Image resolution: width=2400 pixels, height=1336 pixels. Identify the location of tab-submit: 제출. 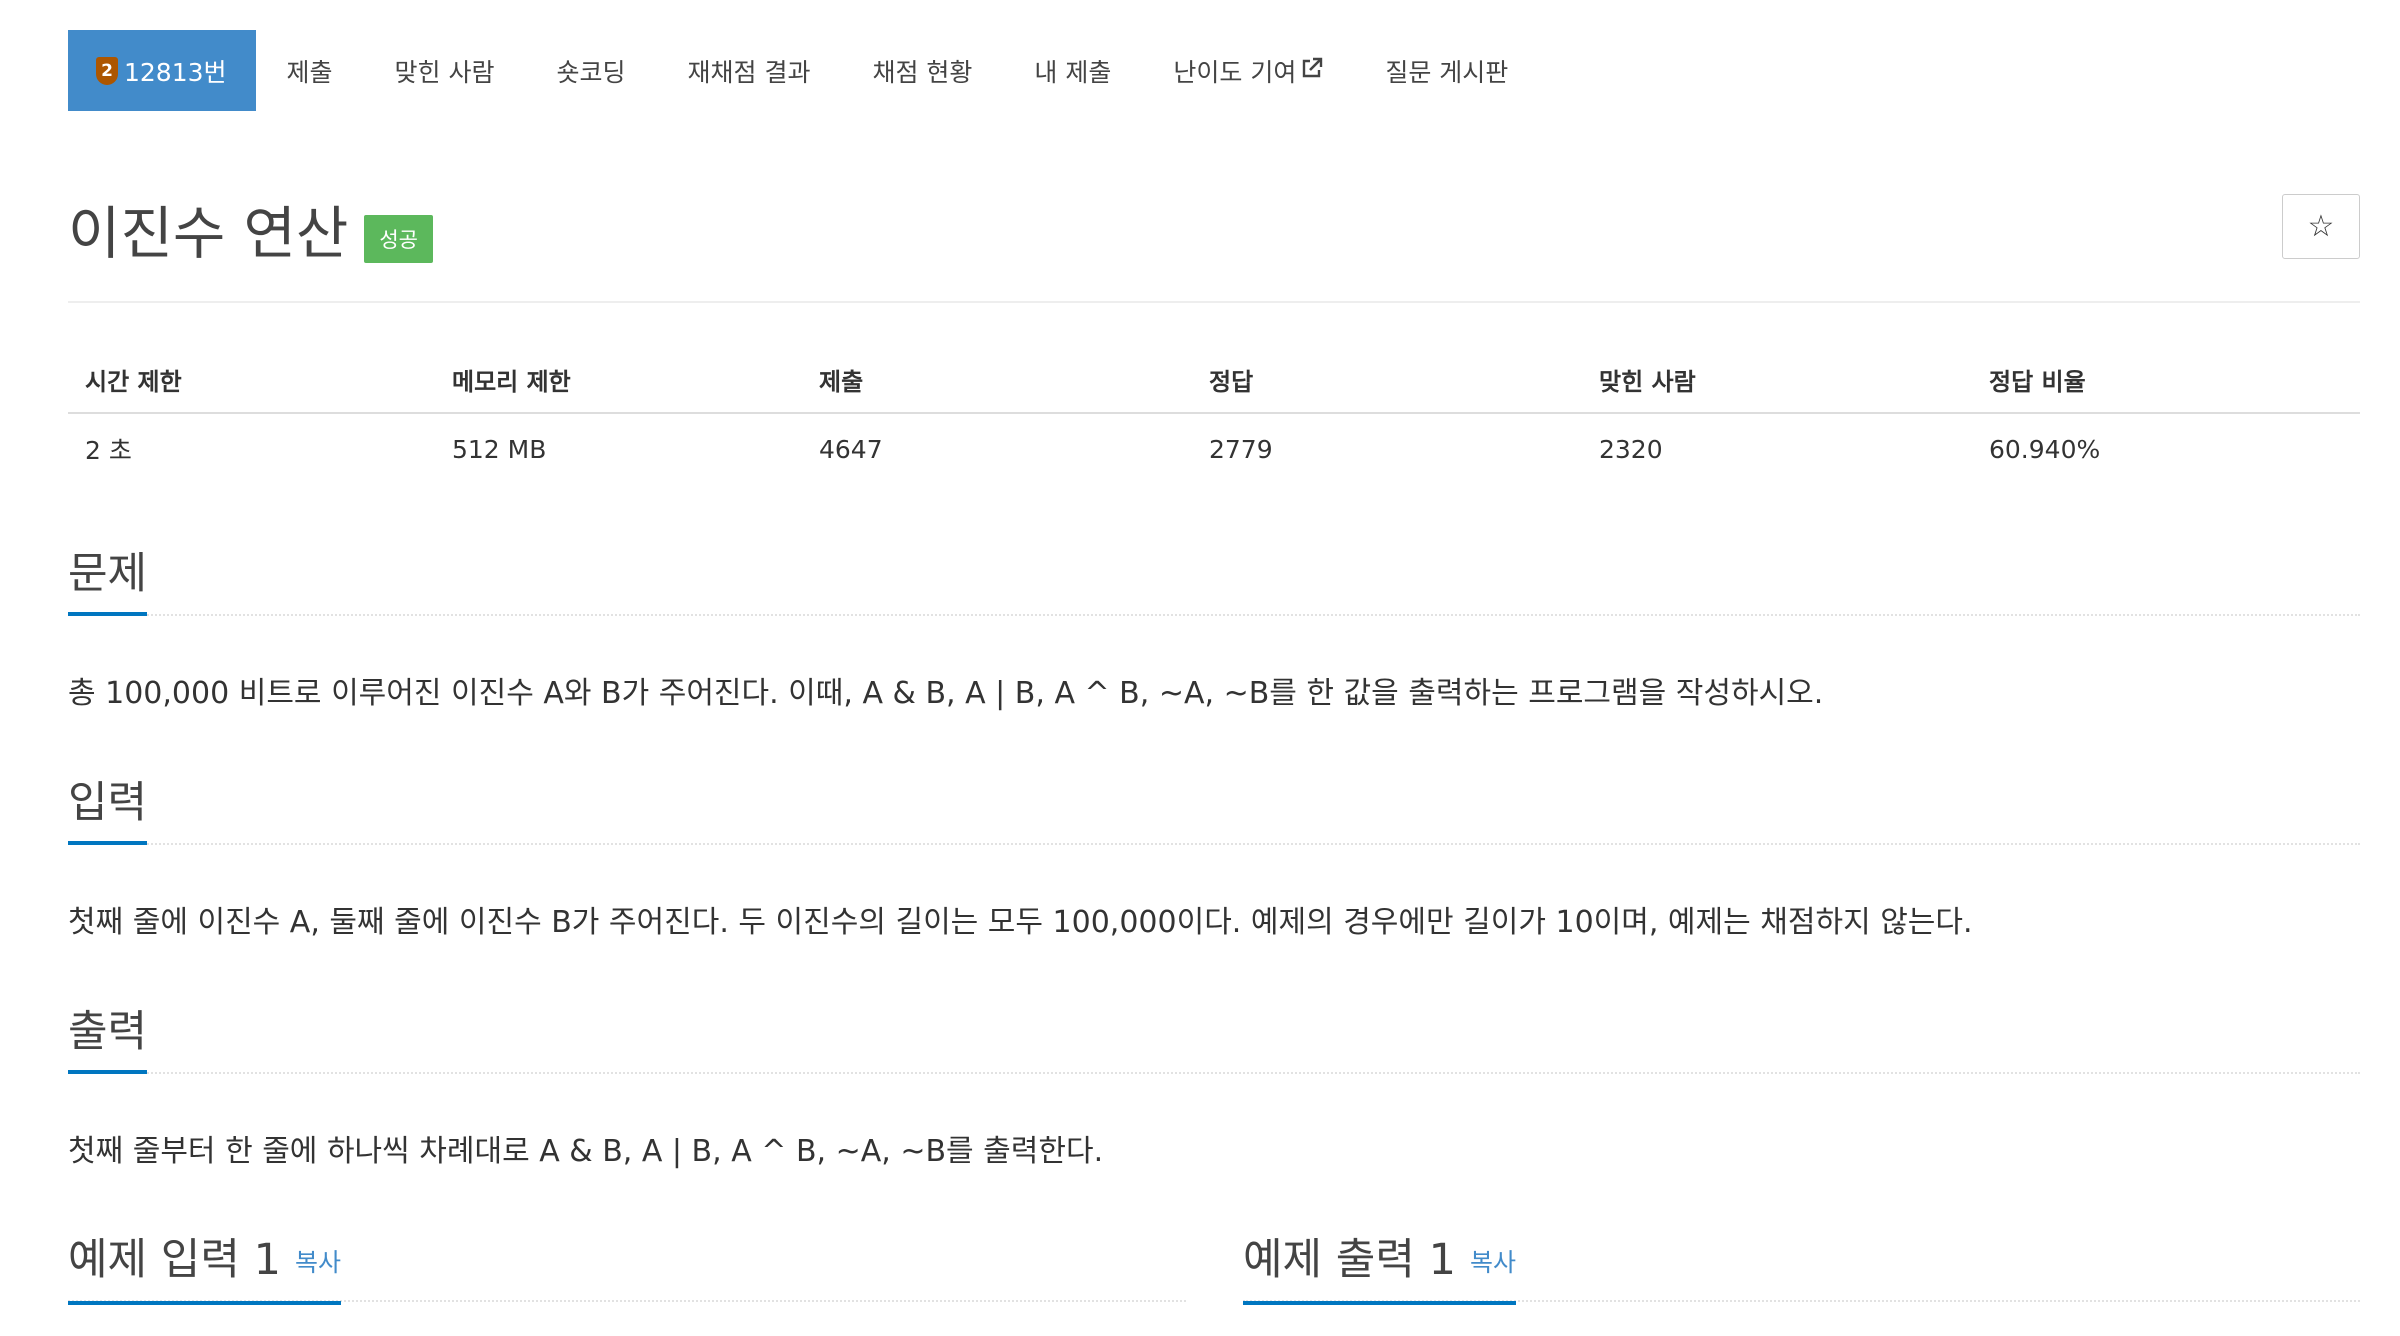
(310, 70).